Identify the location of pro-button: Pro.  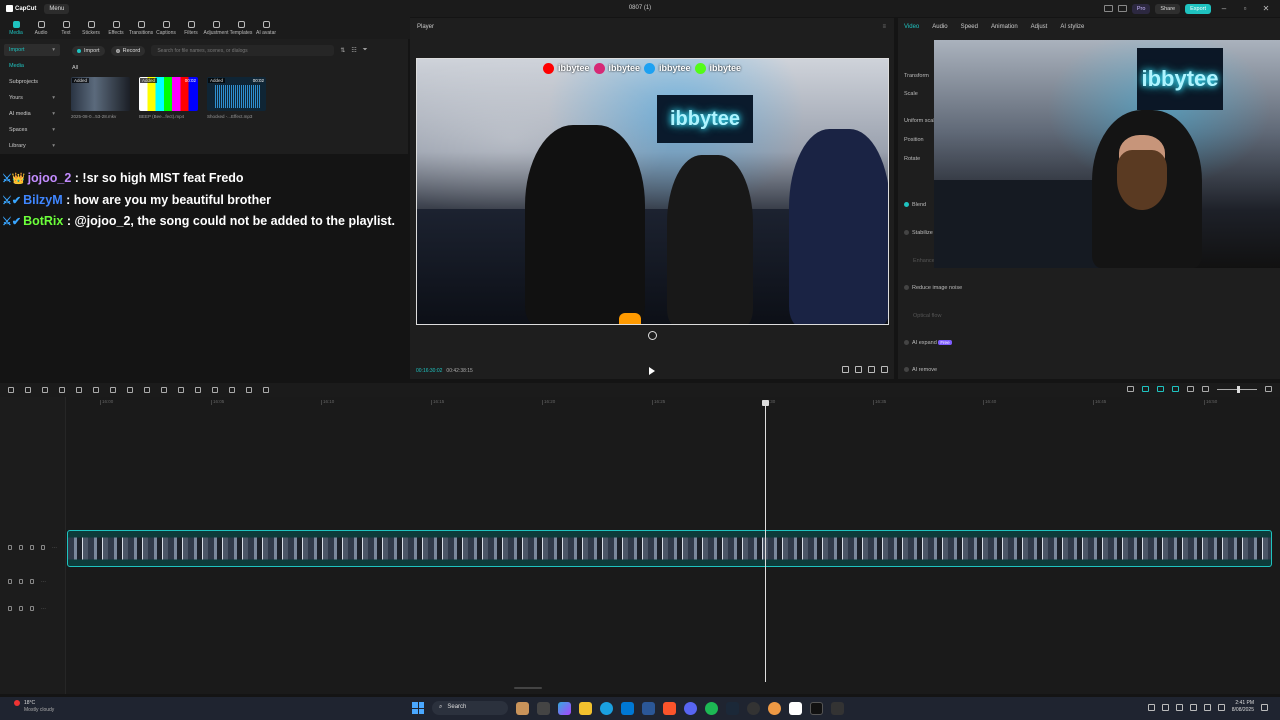
(1141, 8).